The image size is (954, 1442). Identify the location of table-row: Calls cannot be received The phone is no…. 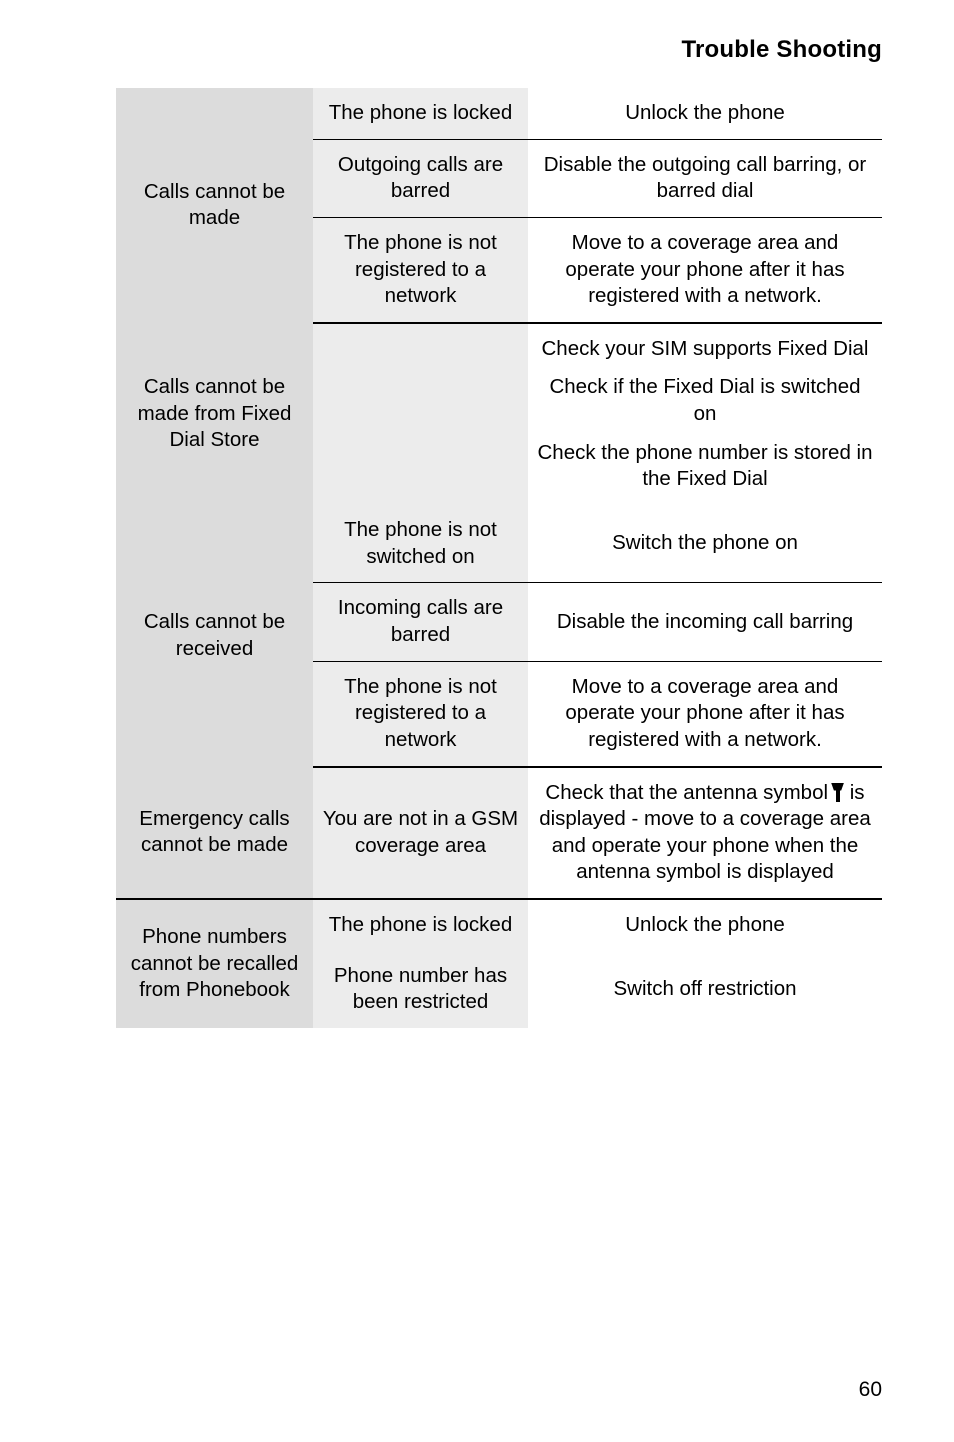
(499, 636).